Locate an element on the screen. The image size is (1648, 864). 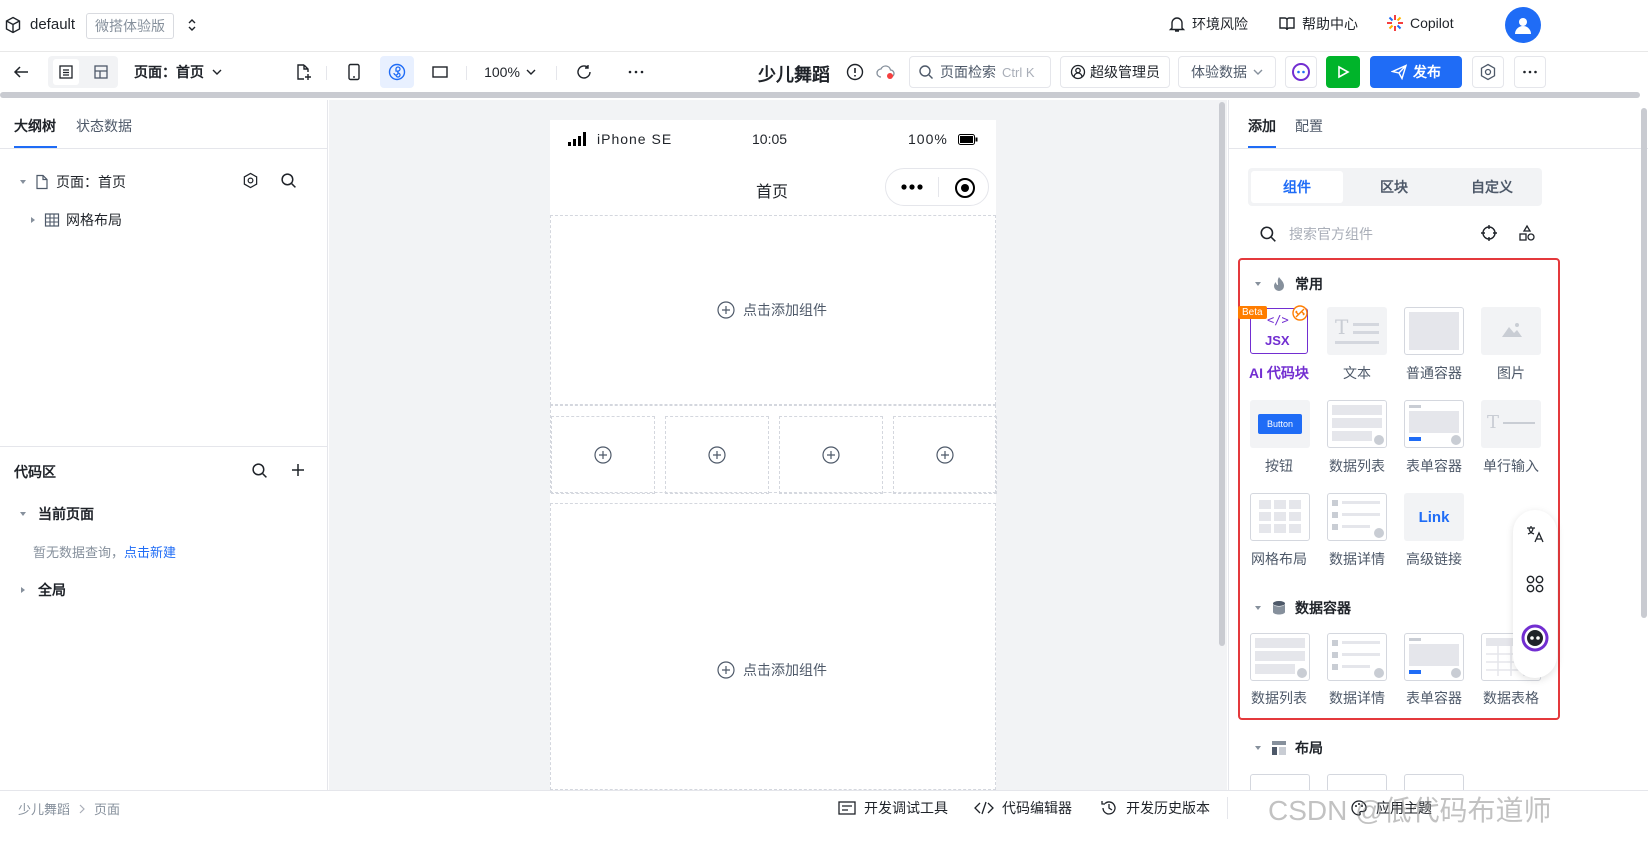
data-list-tile is located at coordinates (1357, 424).